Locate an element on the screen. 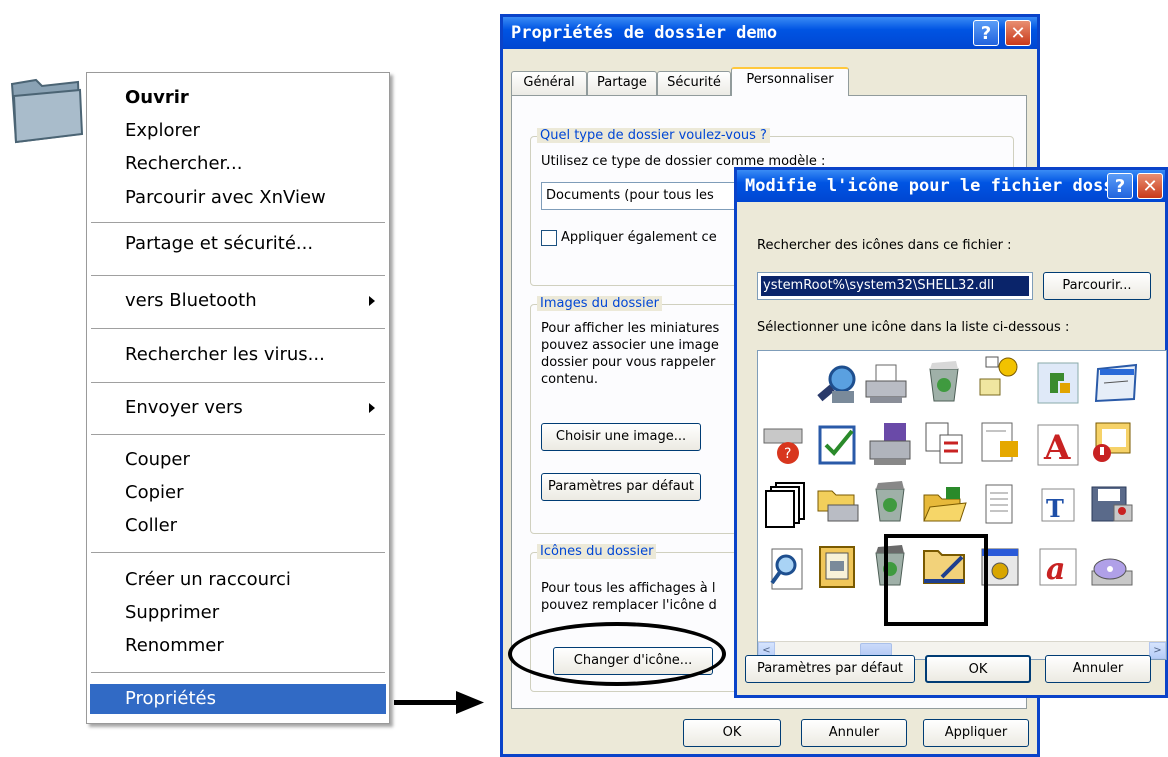 The height and width of the screenshot is (757, 1168). search-icons-label: Rechercher des icônes dans ce fichier : is located at coordinates (884, 245).